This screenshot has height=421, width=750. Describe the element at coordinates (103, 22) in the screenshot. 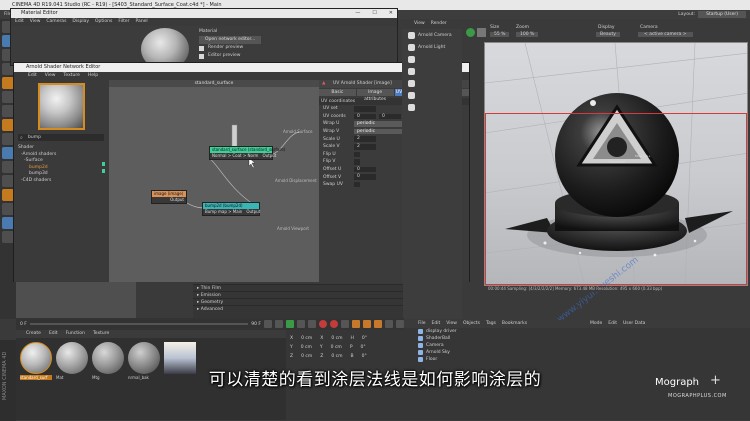

I see `menu-options: Options` at that location.